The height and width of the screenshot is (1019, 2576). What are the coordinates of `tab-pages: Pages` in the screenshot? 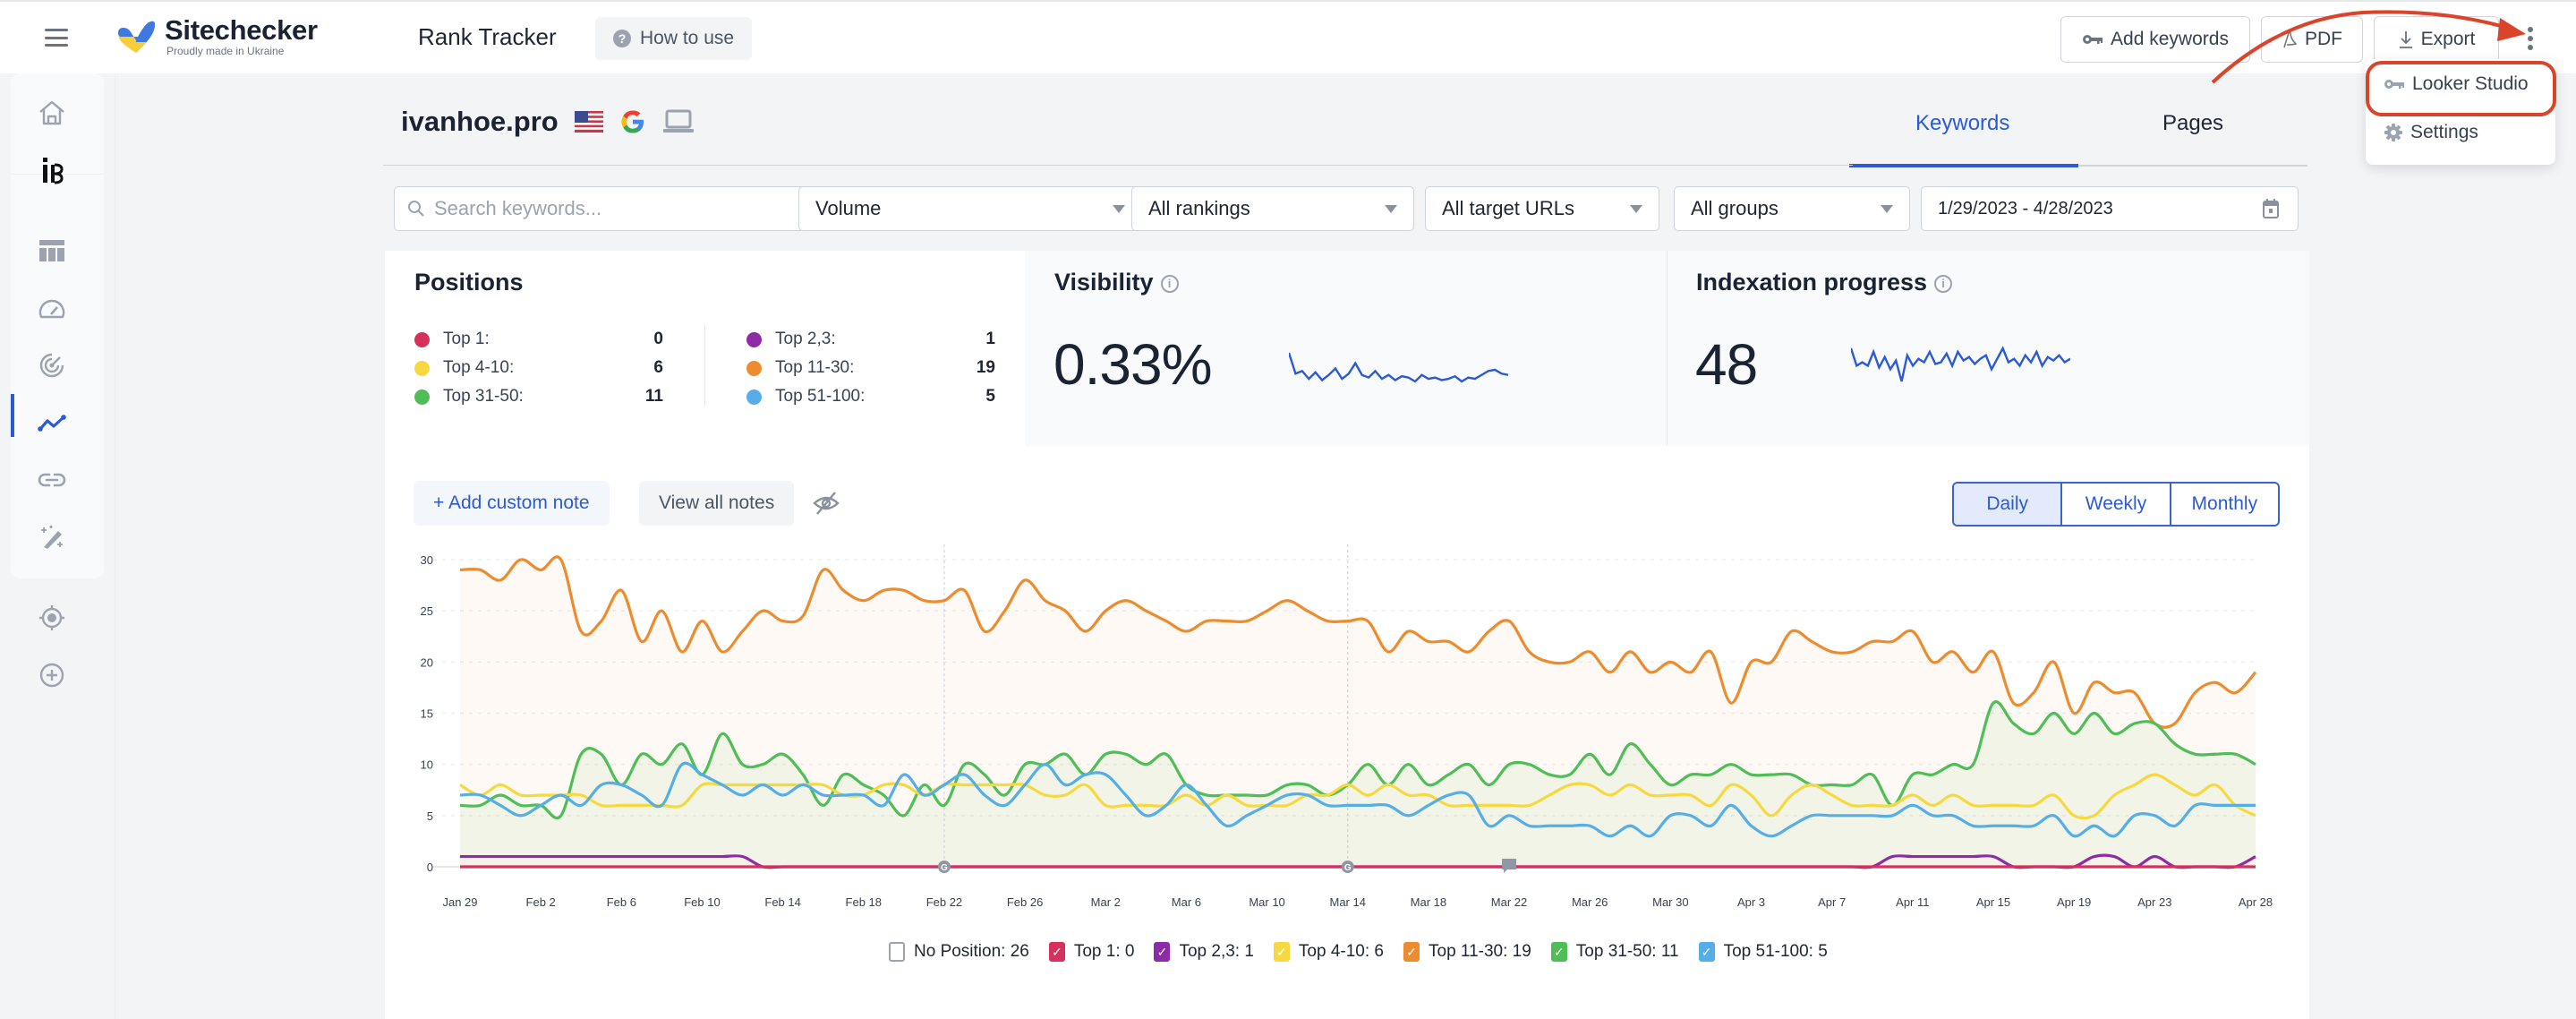 It's located at (2192, 124).